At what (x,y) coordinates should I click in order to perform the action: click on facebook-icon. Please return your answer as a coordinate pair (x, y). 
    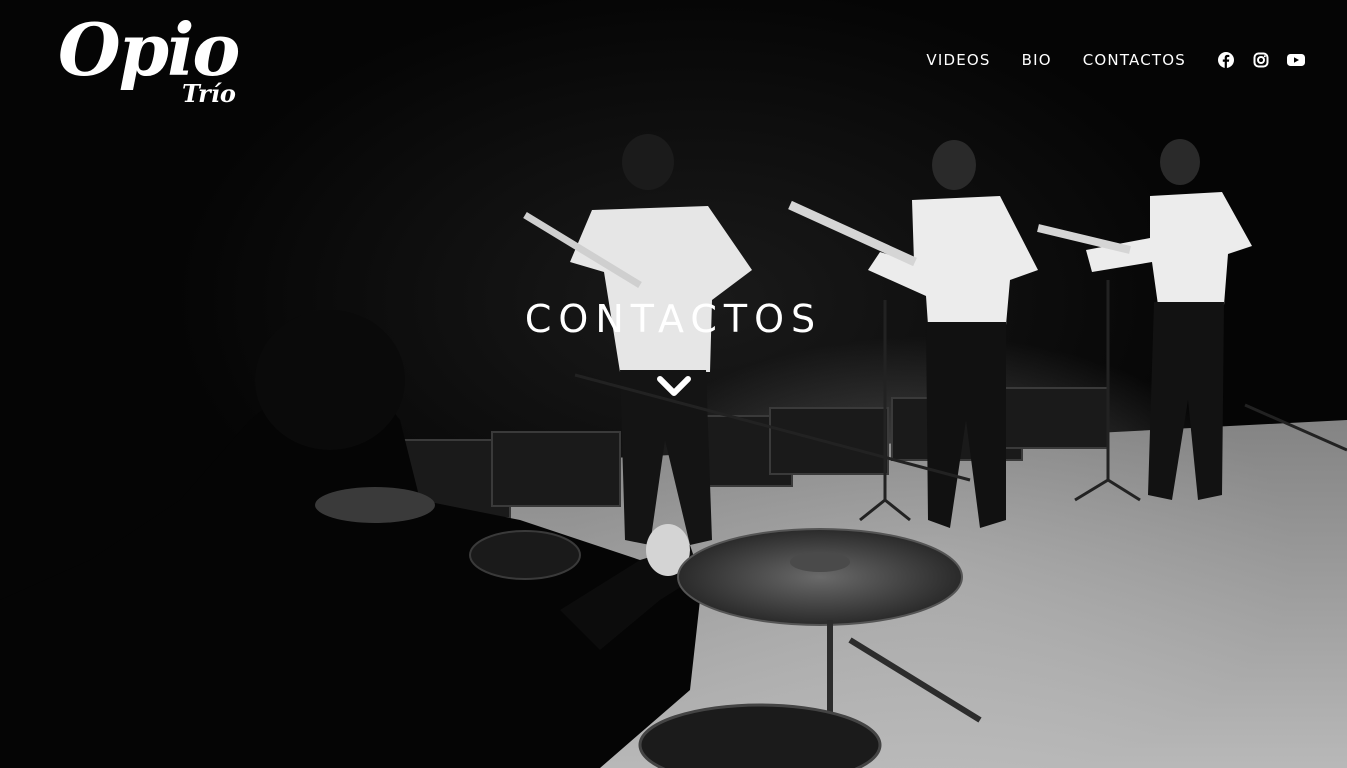
    Looking at the image, I should click on (1226, 60).